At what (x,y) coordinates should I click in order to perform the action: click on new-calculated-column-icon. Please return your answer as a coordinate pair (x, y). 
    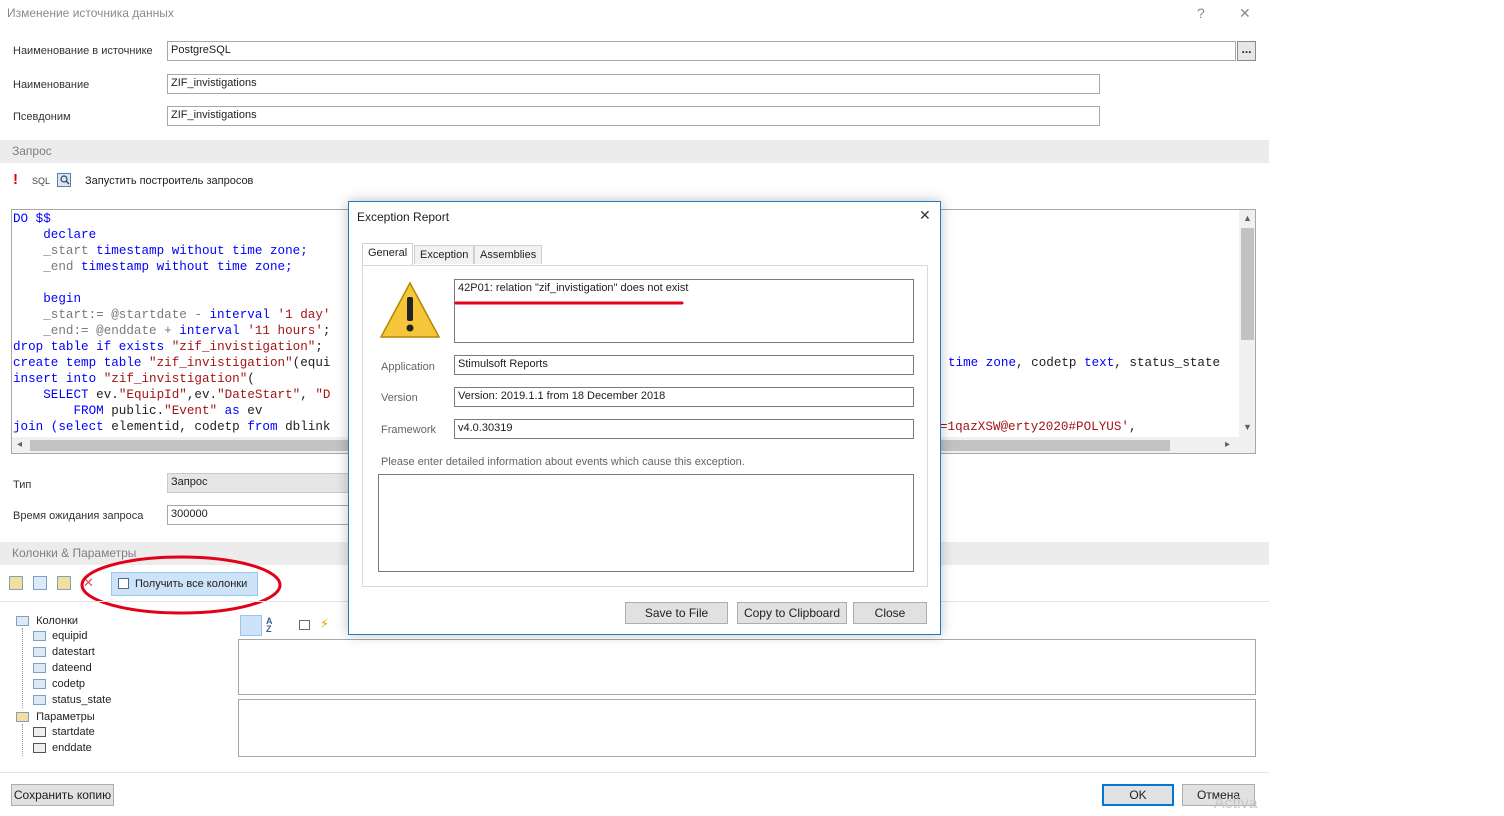
    Looking at the image, I should click on (40, 583).